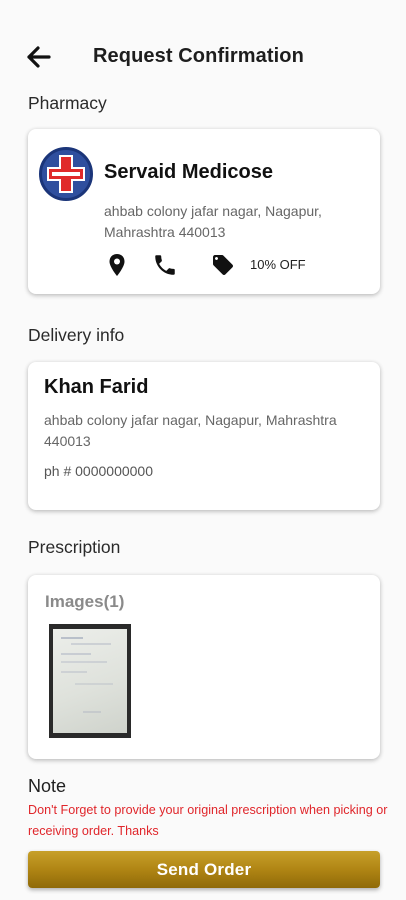 This screenshot has width=406, height=900. What do you see at coordinates (278, 264) in the screenshot?
I see `discount-label: 10% OFF` at bounding box center [278, 264].